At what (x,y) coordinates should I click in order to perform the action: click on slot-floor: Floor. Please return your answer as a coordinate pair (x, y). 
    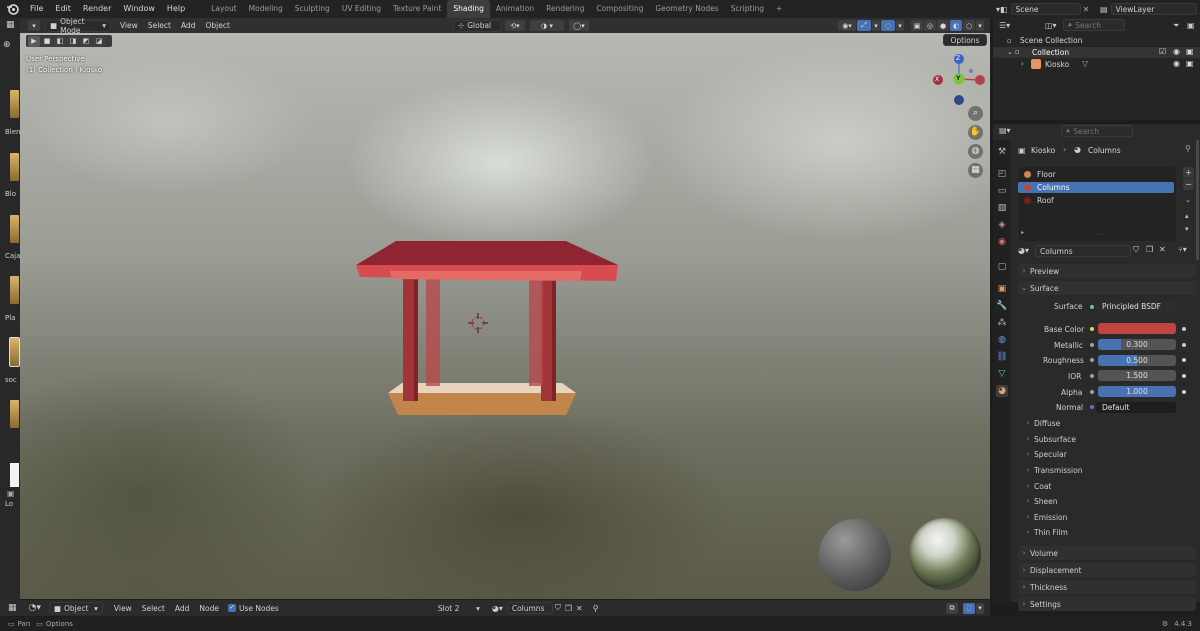
    Looking at the image, I should click on (1096, 174).